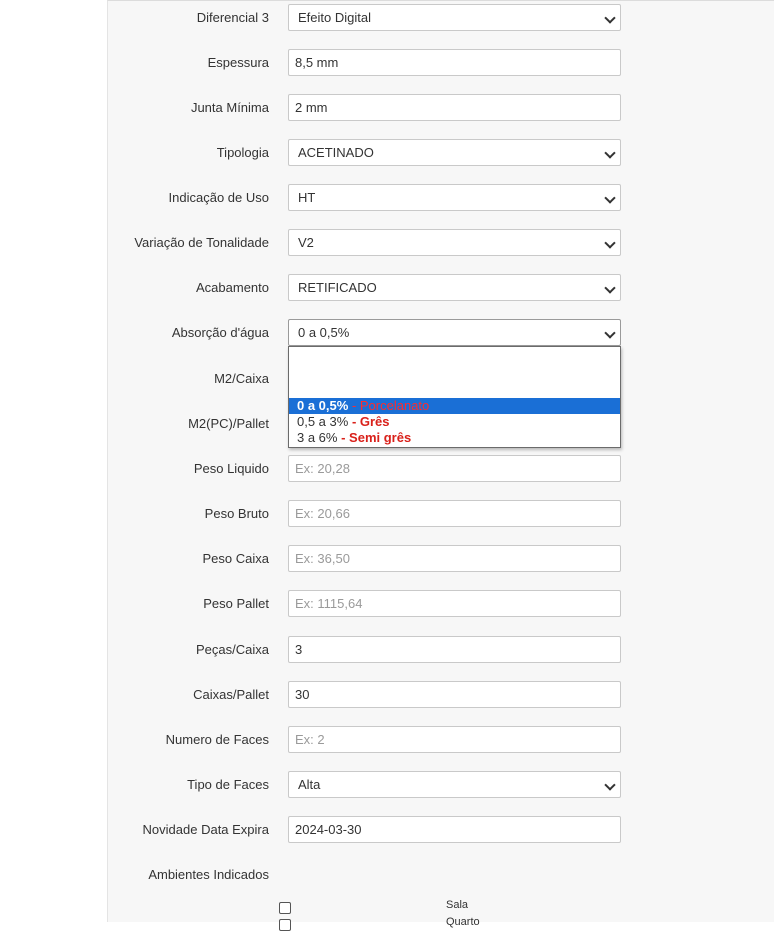 The image size is (774, 931). Describe the element at coordinates (217, 739) in the screenshot. I see `numero-faces-label: Numero de Faces` at that location.